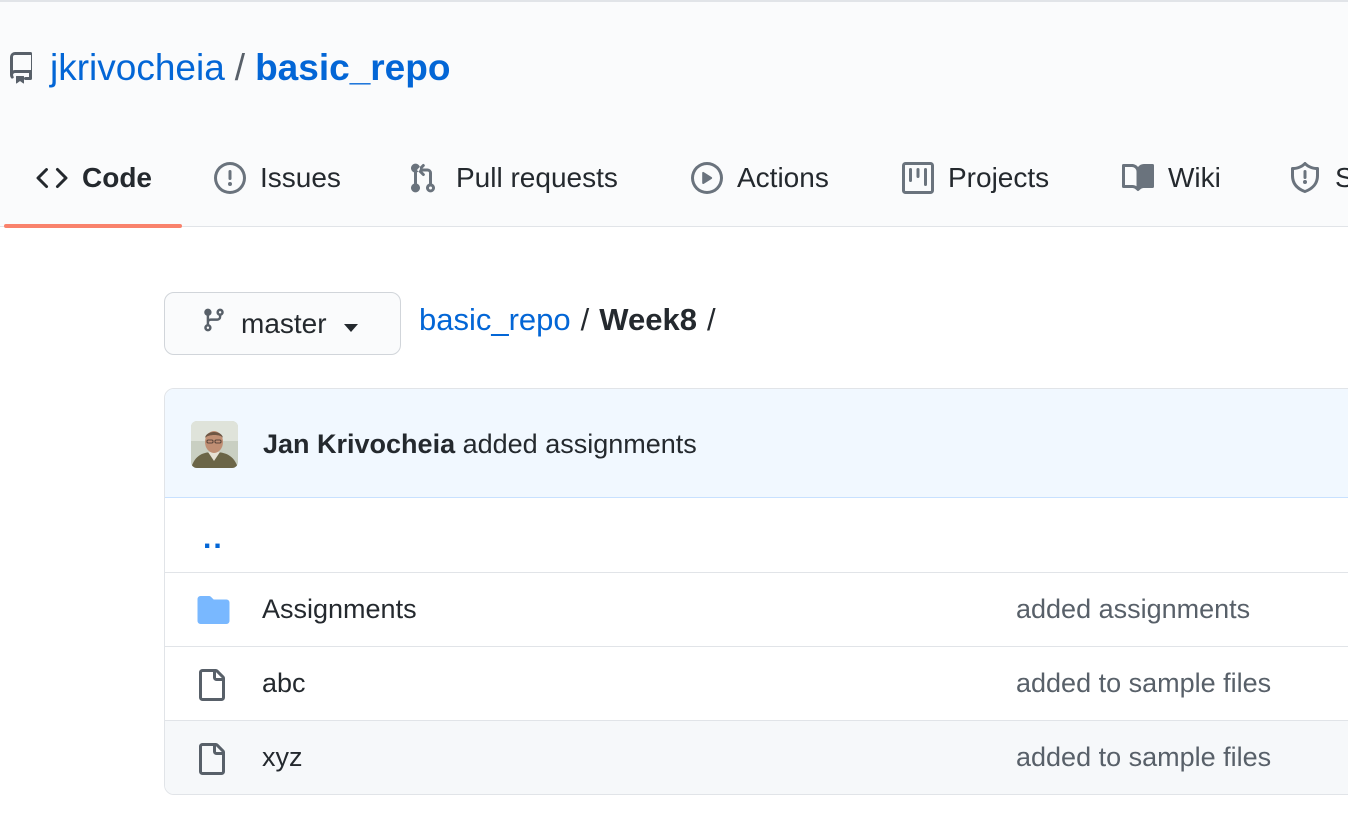 The image size is (1348, 828). What do you see at coordinates (284, 683) in the screenshot?
I see `file-name-link: abc` at bounding box center [284, 683].